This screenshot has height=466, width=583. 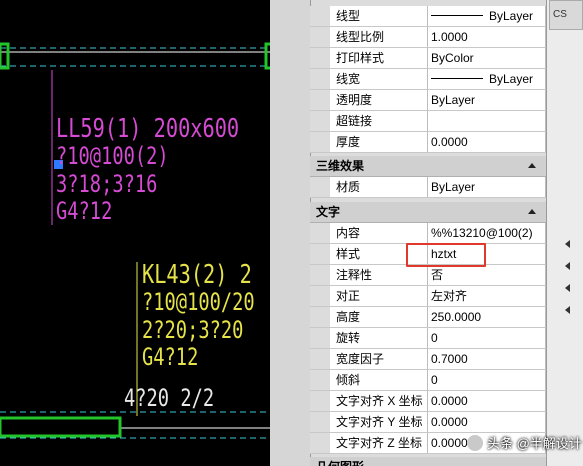 I want to click on linetype-swatch-icon, so click(x=457, y=16).